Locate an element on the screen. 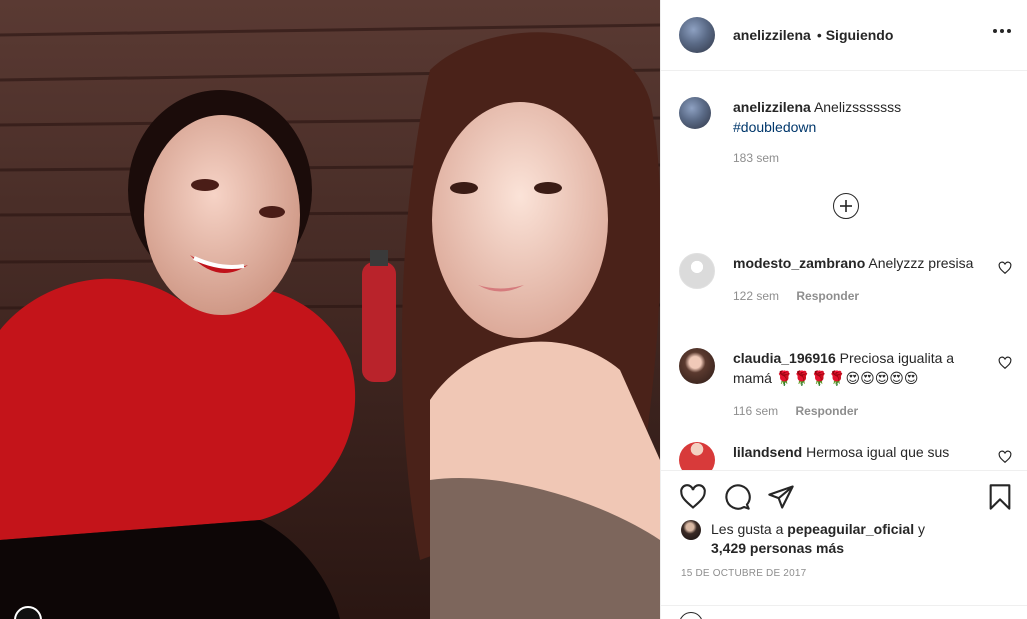 The image size is (1027, 619). comment-text: Anelyzzz presisa is located at coordinates (921, 263).